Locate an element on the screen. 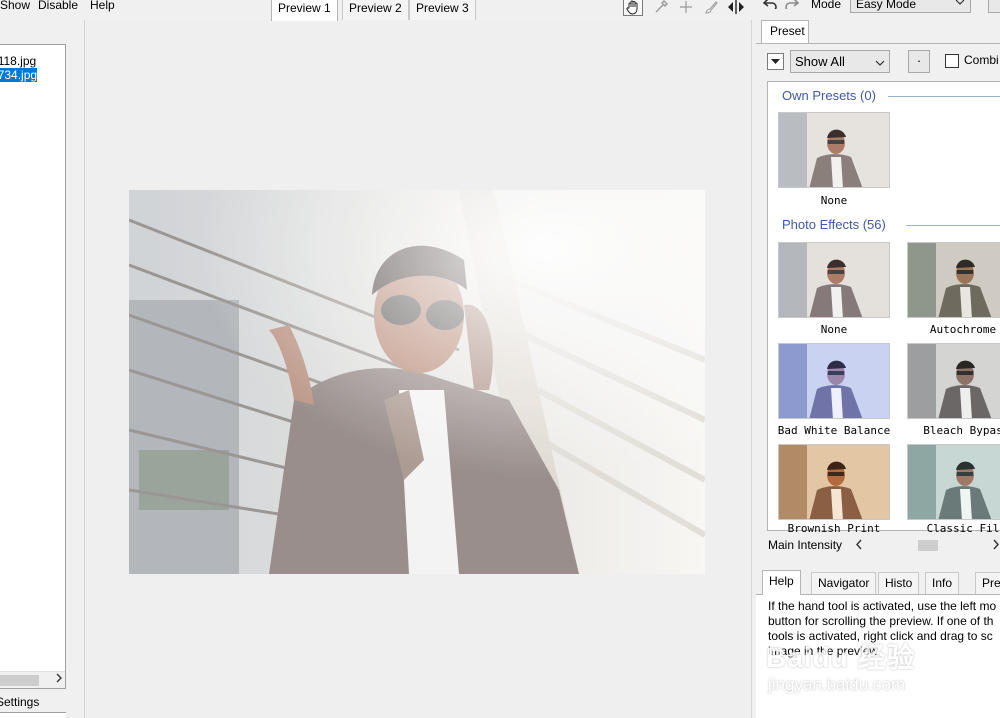  chevron-left-icon is located at coordinates (859, 546).